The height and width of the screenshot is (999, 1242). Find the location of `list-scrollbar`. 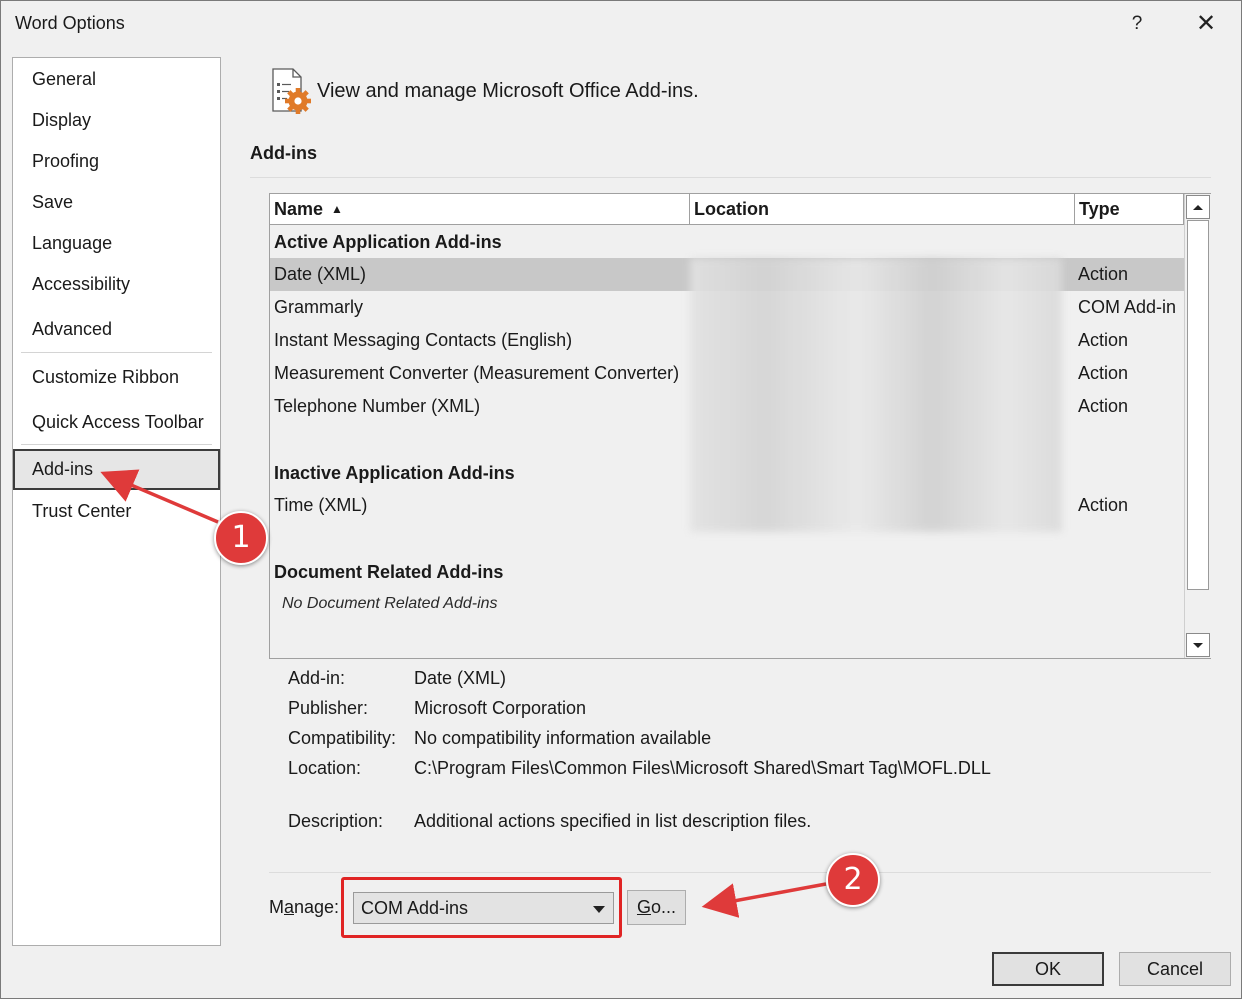

list-scrollbar is located at coordinates (1197, 426).